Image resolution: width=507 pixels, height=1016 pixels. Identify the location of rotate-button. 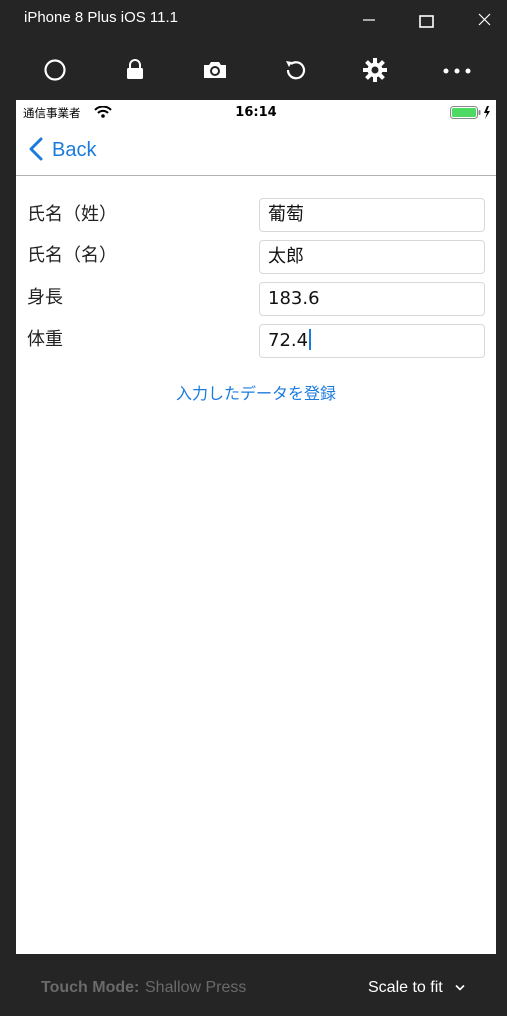
(295, 70).